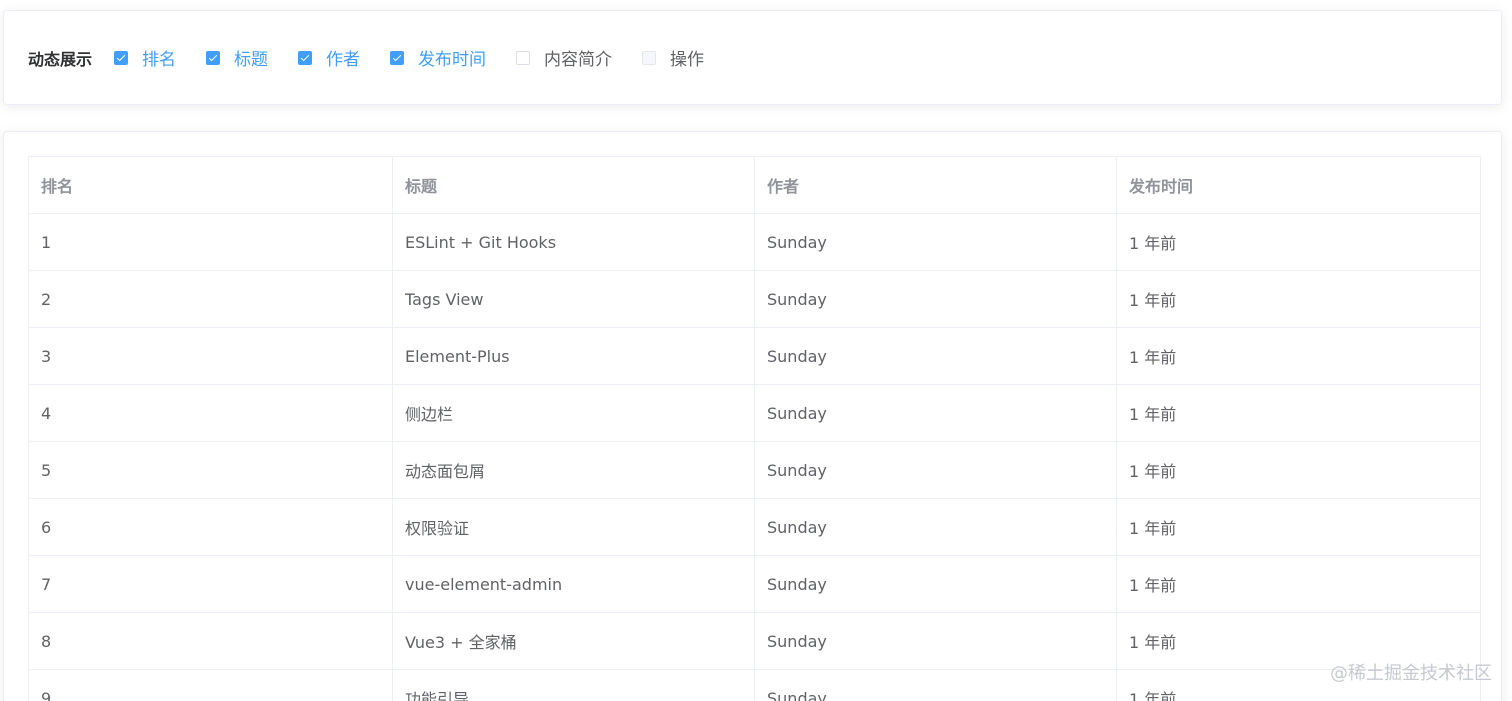 The height and width of the screenshot is (701, 1512). What do you see at coordinates (573, 685) in the screenshot?
I see `cell-title: 功能引导` at bounding box center [573, 685].